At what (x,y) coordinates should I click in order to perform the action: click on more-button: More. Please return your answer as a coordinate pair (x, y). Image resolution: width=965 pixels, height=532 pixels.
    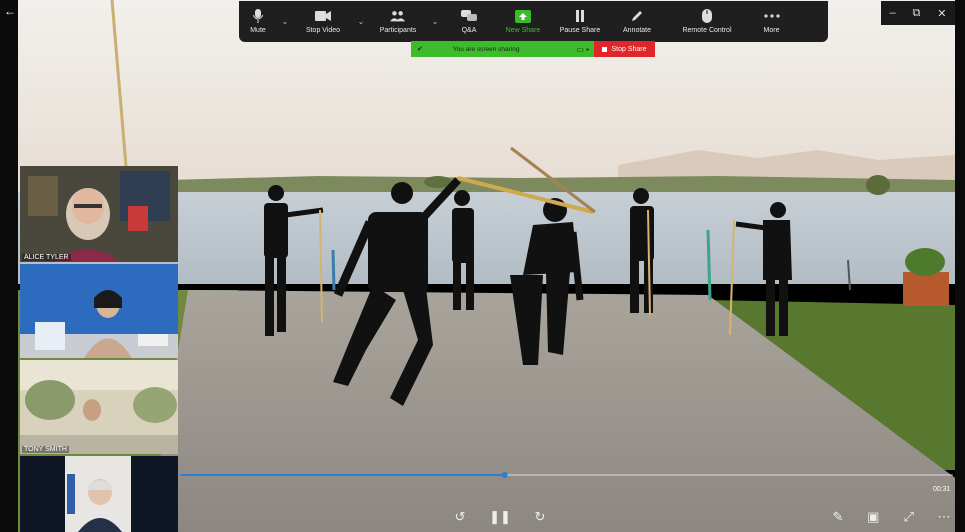
    Looking at the image, I should click on (771, 21).